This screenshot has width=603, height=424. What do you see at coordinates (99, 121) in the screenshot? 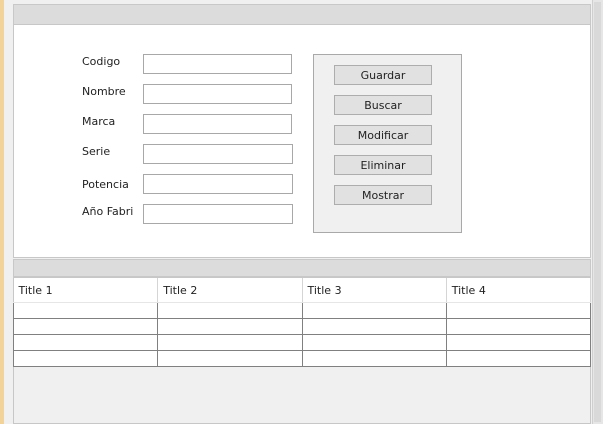
I see `marca-label: Marca` at bounding box center [99, 121].